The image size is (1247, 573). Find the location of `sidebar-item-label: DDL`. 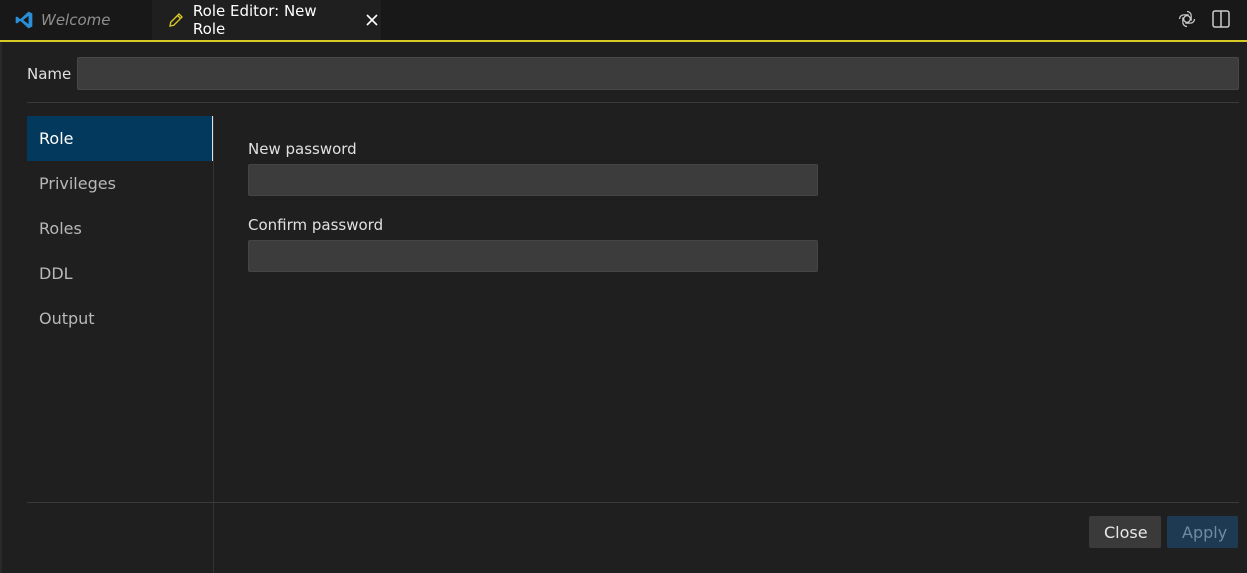

sidebar-item-label: DDL is located at coordinates (56, 273).